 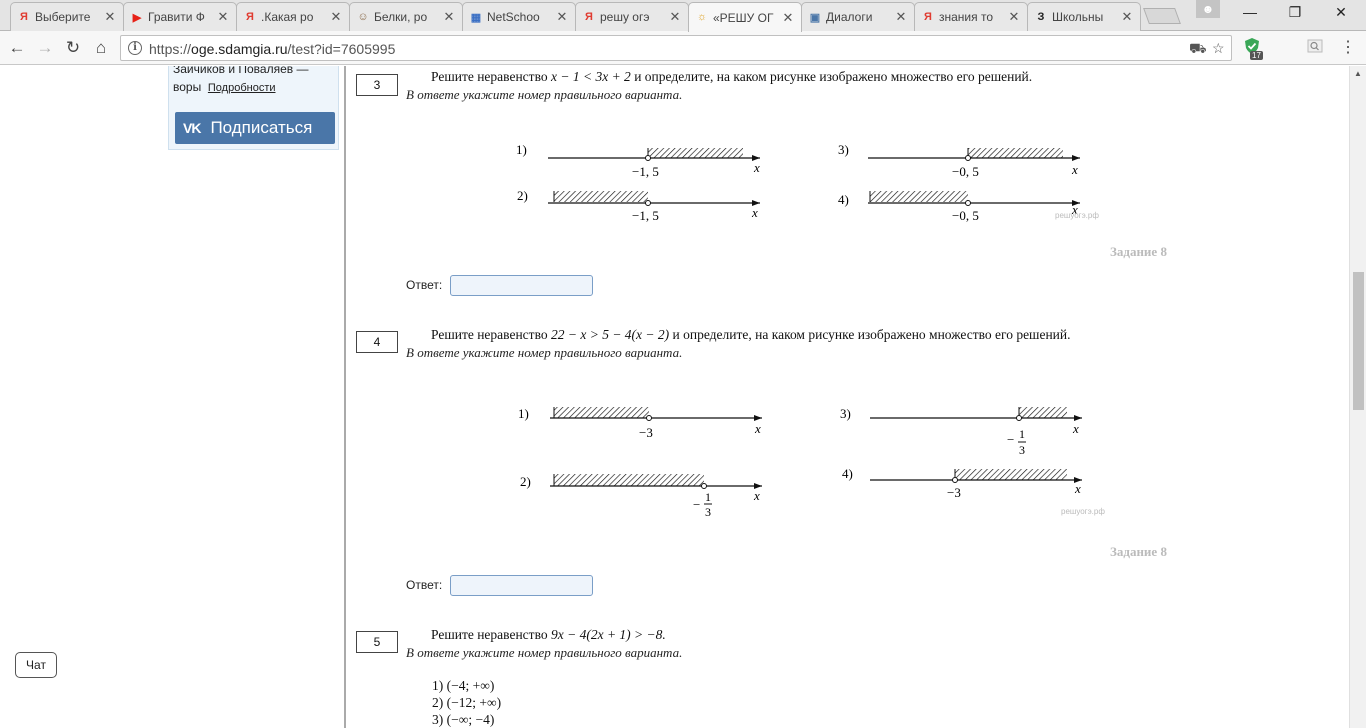 What do you see at coordinates (523, 413) in the screenshot?
I see `option-label: 1)` at bounding box center [523, 413].